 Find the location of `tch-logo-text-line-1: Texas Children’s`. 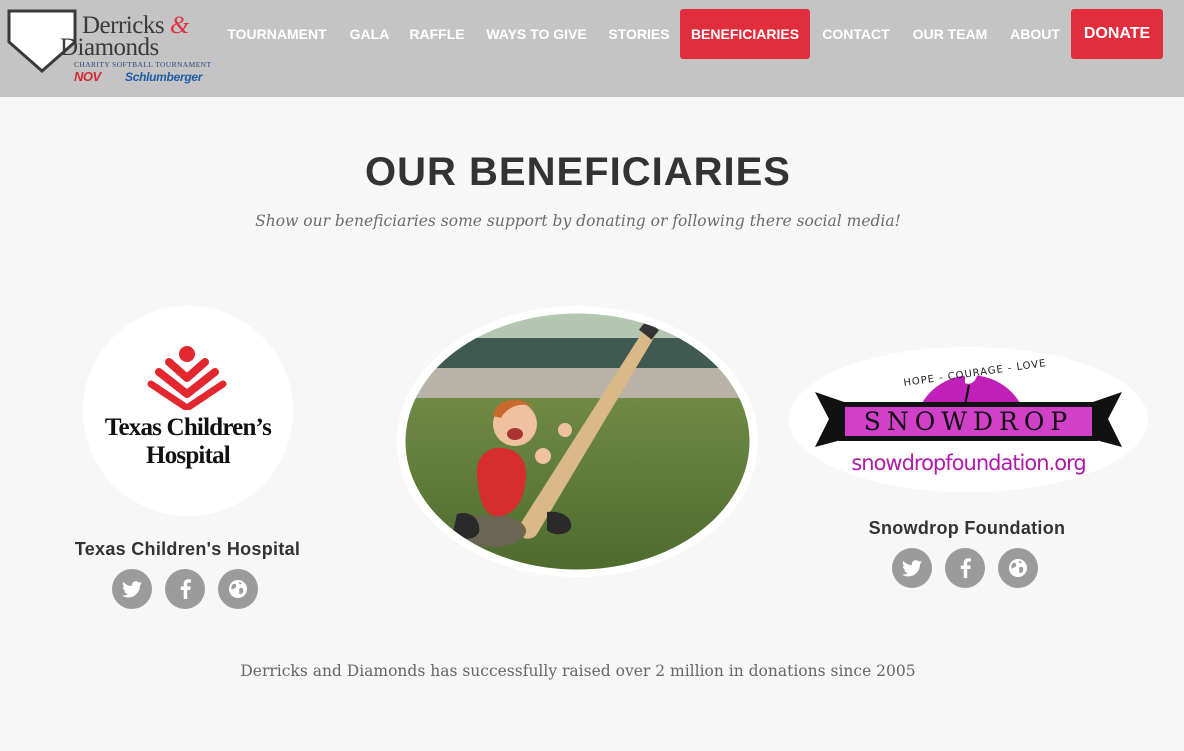

tch-logo-text-line-1: Texas Children’s is located at coordinates (188, 427).